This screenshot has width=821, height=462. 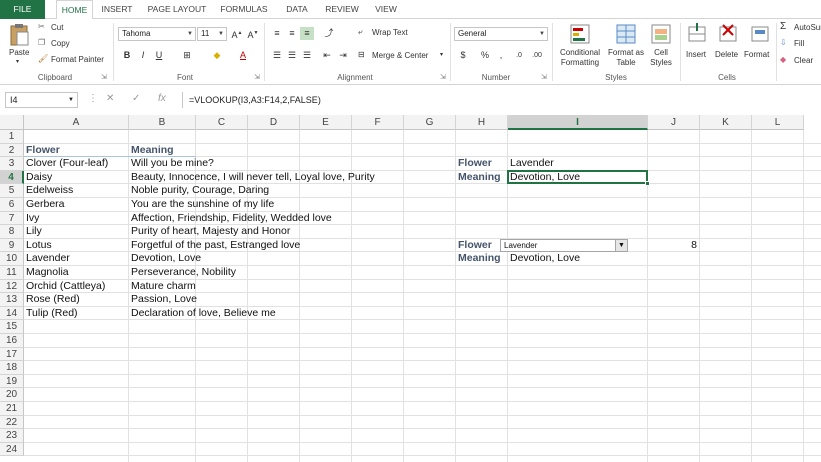 I want to click on row-header-24: 24, so click(x=12, y=449).